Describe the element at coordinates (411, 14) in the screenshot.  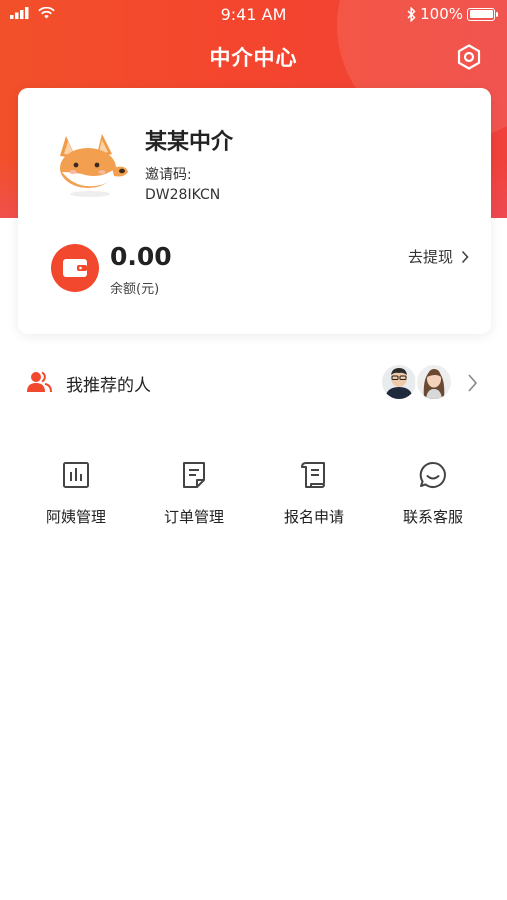
I see `bluetooth-icon` at that location.